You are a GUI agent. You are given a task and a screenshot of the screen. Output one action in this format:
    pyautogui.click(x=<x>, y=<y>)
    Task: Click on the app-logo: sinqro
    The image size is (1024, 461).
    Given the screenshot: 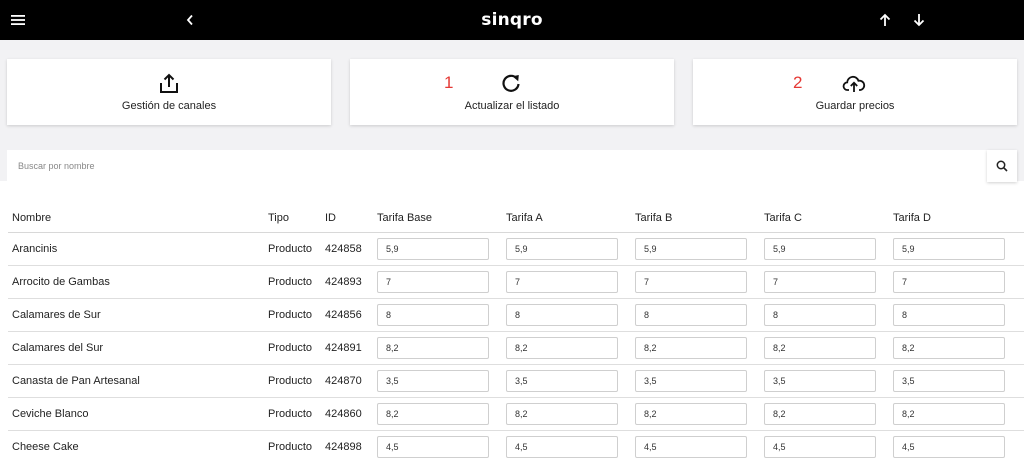 What is the action you would take?
    pyautogui.click(x=512, y=20)
    